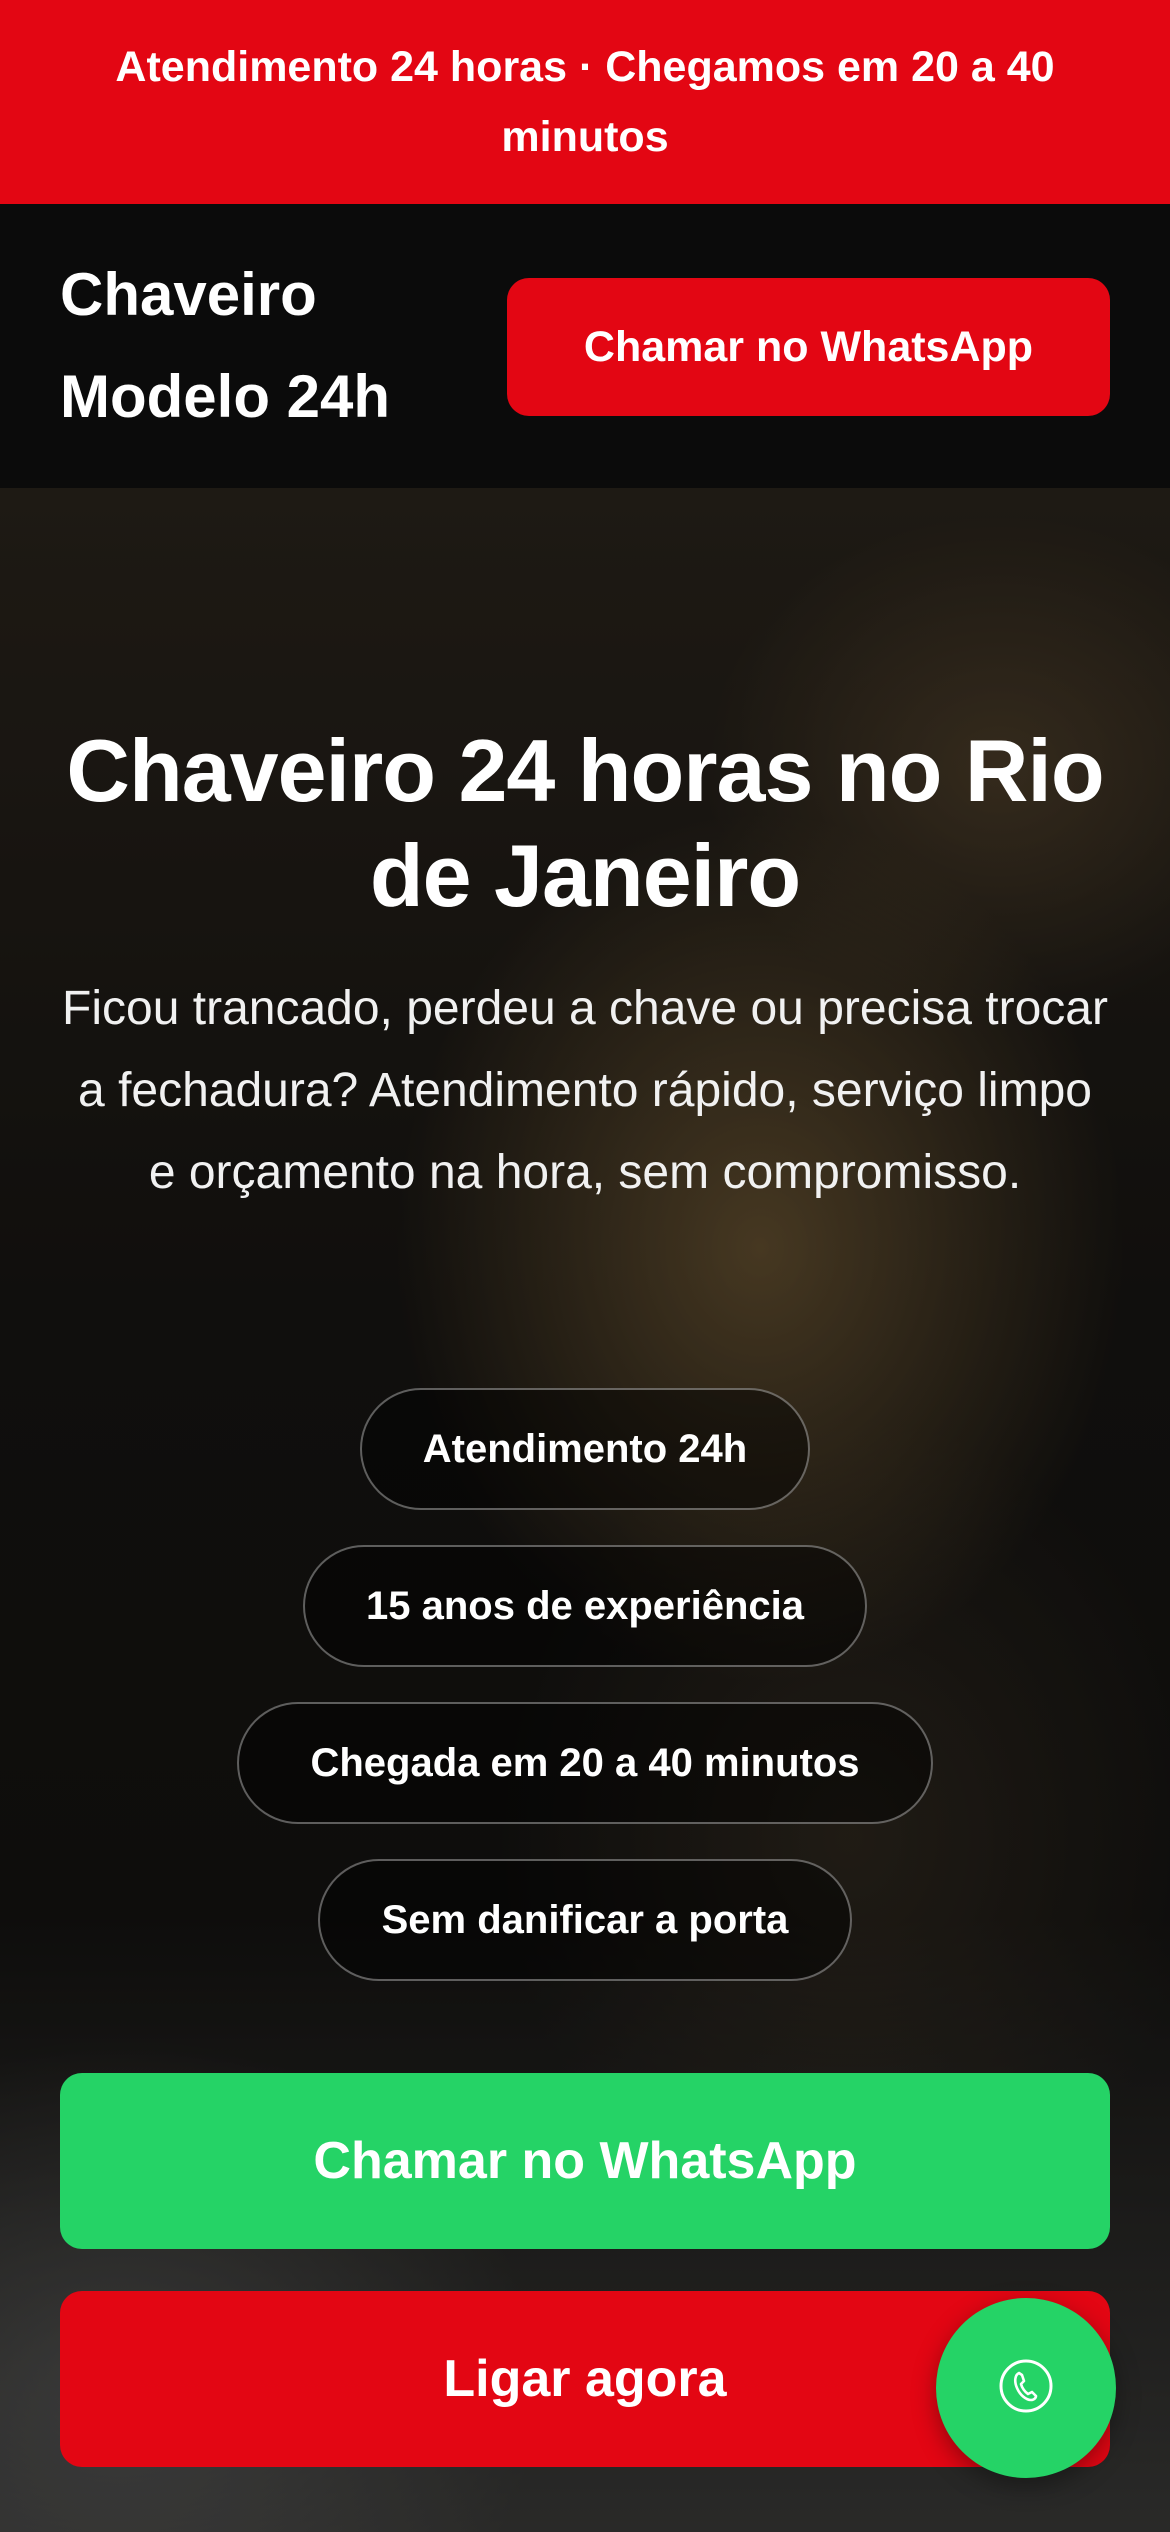 The width and height of the screenshot is (1170, 2532). I want to click on badge-no-damage: Sem danificar a porta, so click(585, 1920).